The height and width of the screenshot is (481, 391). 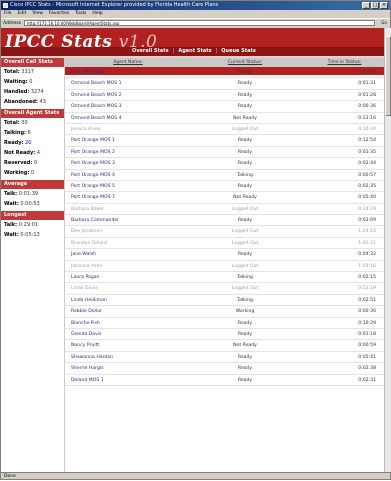 I want to click on status-cell: Talking, so click(x=245, y=175).